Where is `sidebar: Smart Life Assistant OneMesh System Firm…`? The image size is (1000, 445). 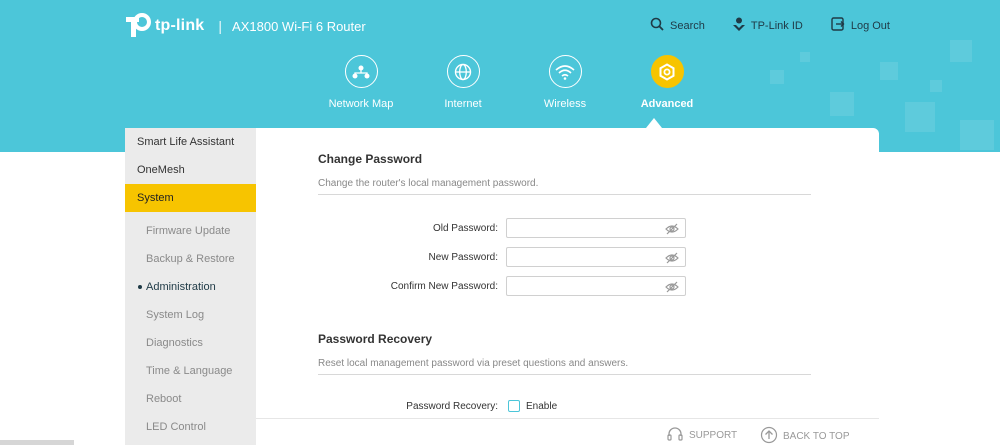 sidebar: Smart Life Assistant OneMesh System Firm… is located at coordinates (190, 286).